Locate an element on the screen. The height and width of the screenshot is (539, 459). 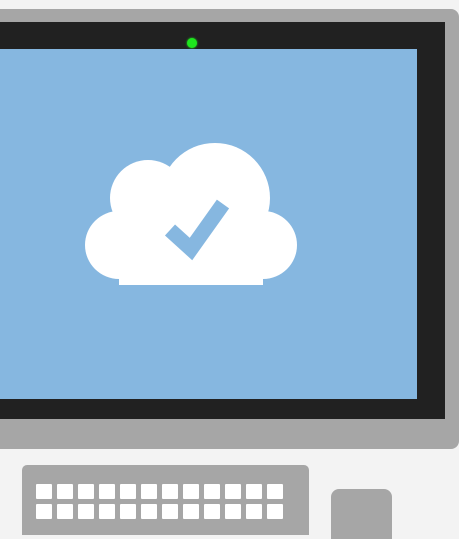
cloud-shape is located at coordinates (191, 214).